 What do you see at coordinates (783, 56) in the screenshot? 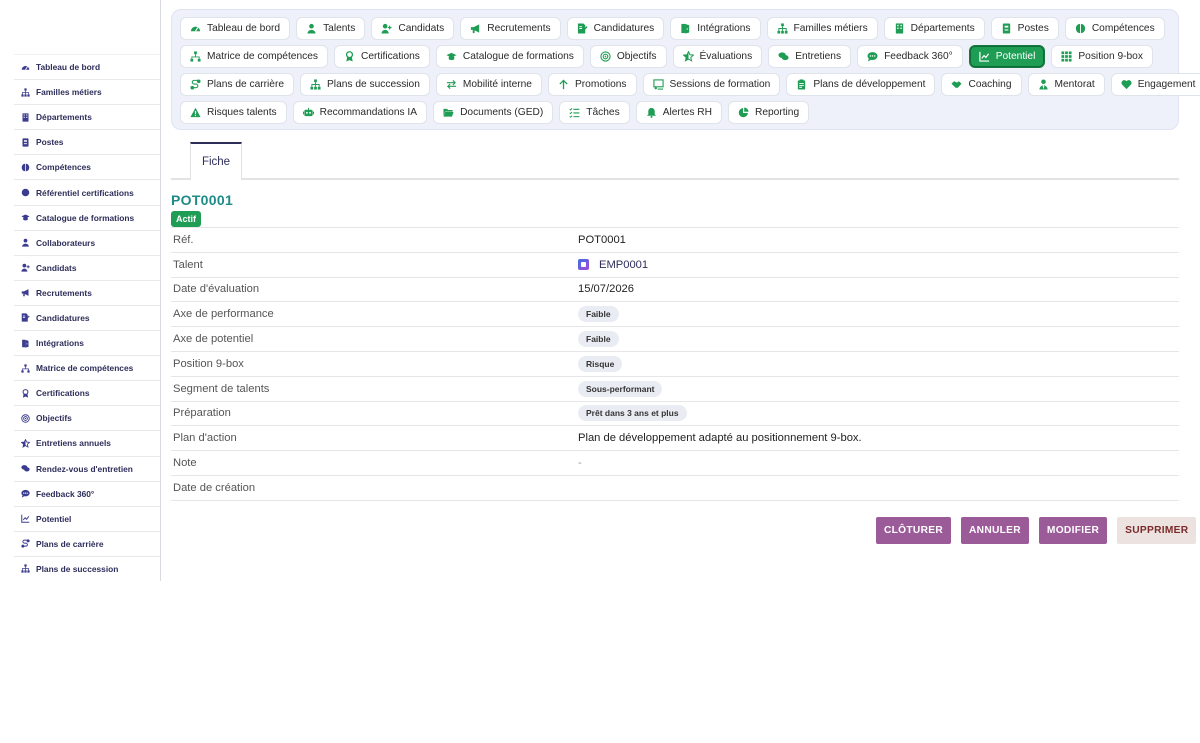
I see `comments-icon` at bounding box center [783, 56].